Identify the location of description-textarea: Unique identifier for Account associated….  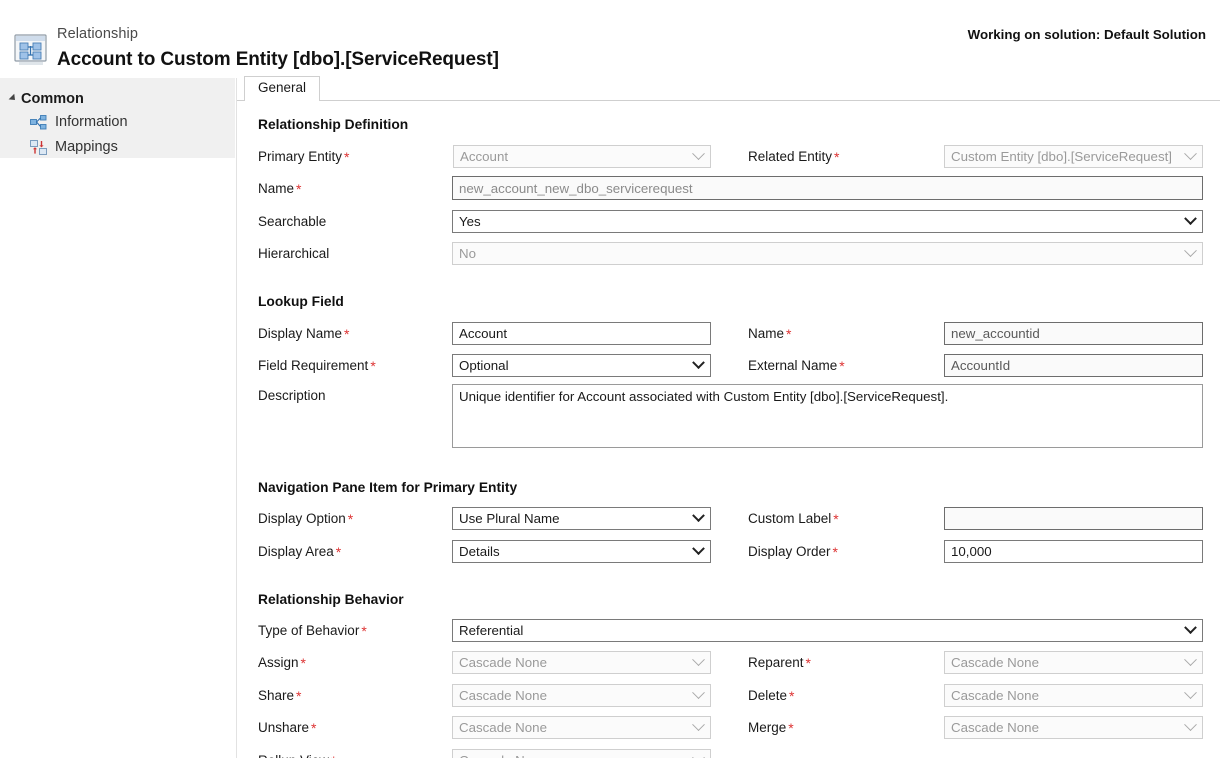
(827, 416).